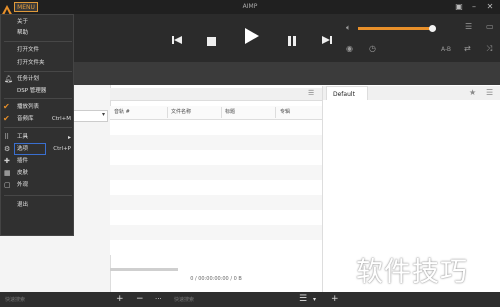  I want to click on quick-search-right: 快速搜索, so click(184, 299).